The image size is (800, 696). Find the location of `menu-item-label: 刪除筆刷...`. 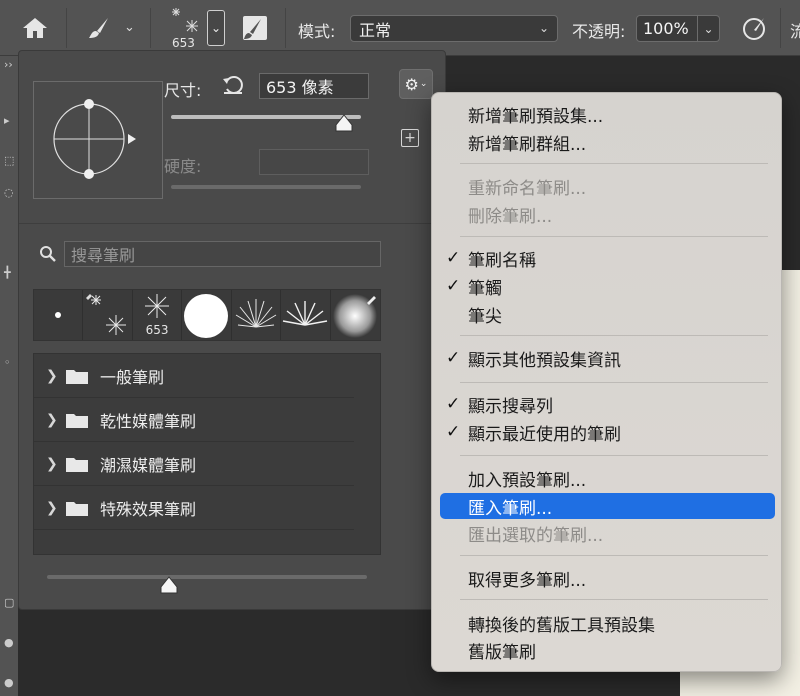

menu-item-label: 刪除筆刷... is located at coordinates (510, 216).